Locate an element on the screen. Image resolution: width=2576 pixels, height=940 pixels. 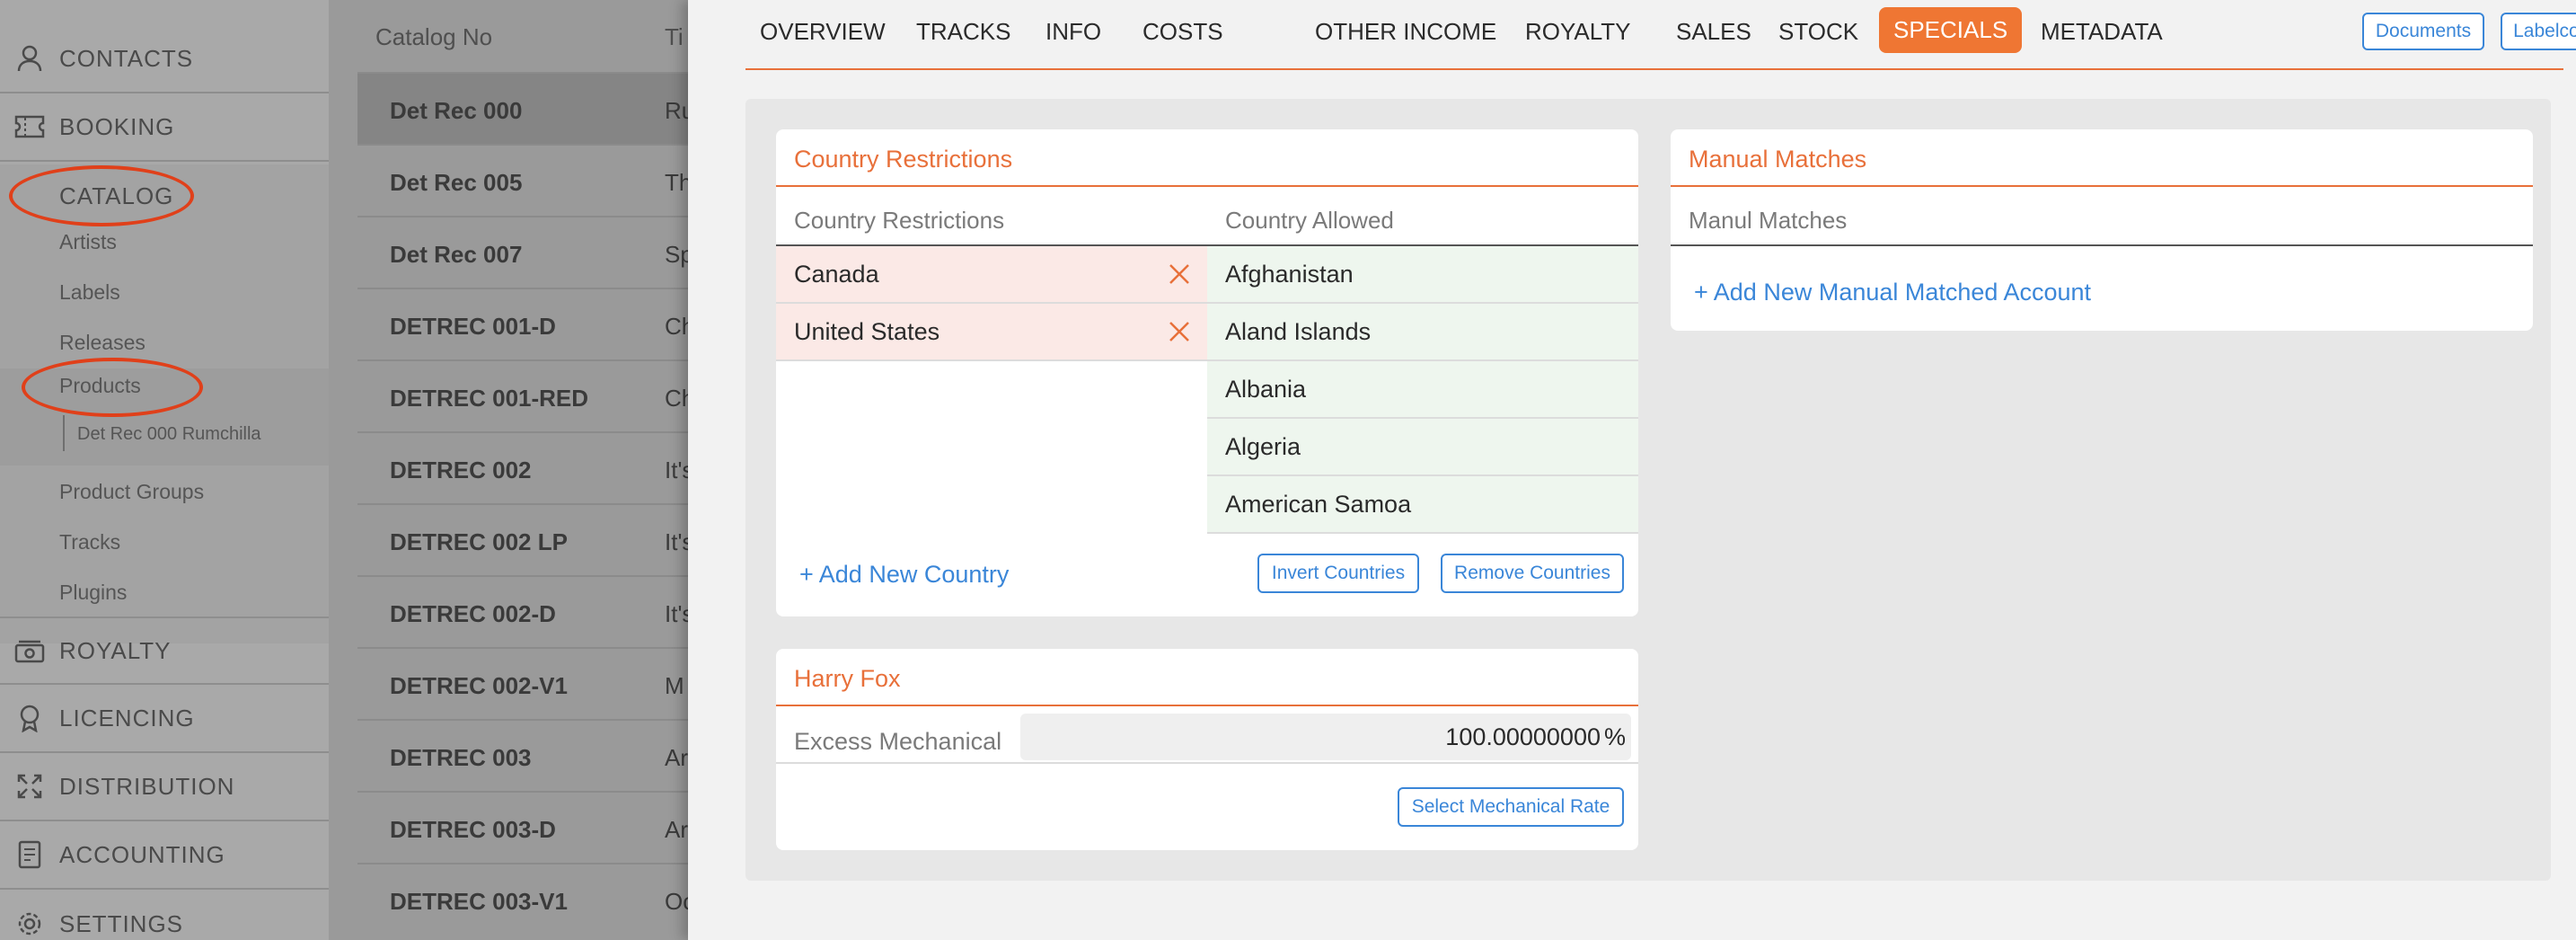
column-header-catalog-no: Catalog No is located at coordinates (433, 37).